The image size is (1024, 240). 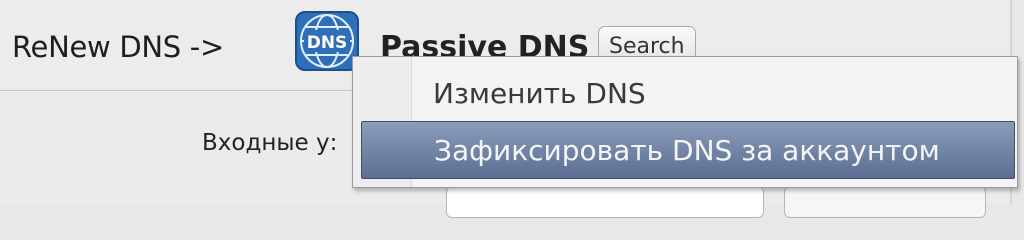 I want to click on menu-item-label: Зафиксировать DNS за аккаунтом, so click(x=687, y=150).